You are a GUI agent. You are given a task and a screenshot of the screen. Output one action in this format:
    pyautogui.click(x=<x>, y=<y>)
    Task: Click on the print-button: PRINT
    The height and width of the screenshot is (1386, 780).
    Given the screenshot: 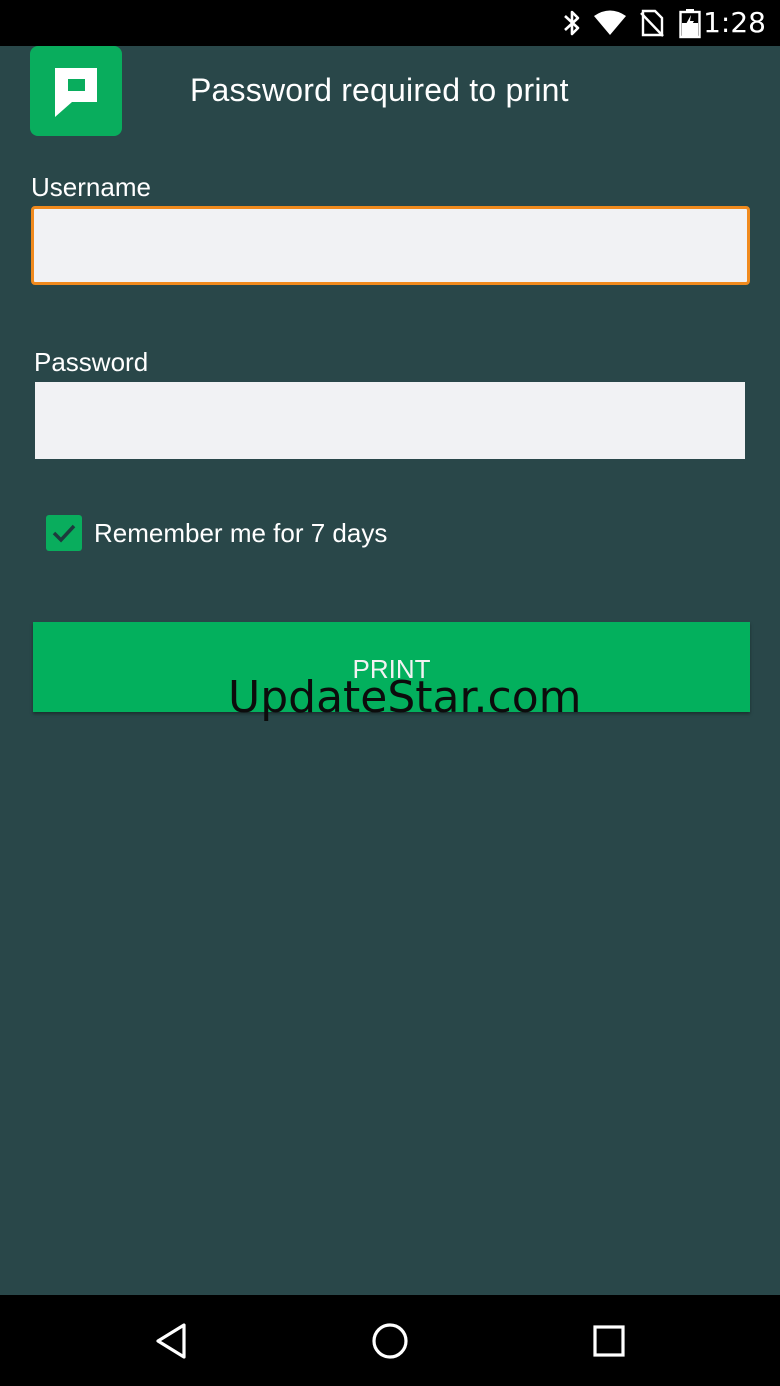 What is the action you would take?
    pyautogui.click(x=391, y=667)
    